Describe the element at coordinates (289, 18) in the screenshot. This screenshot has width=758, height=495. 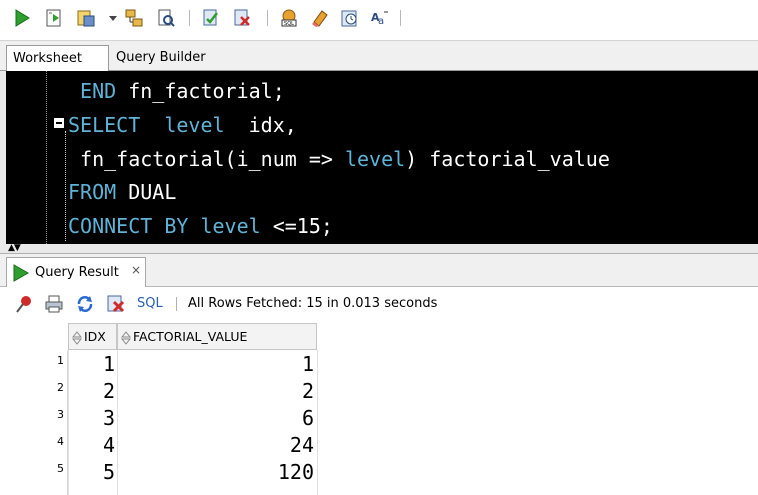
I see `unshared-sql-icon: SQL` at that location.